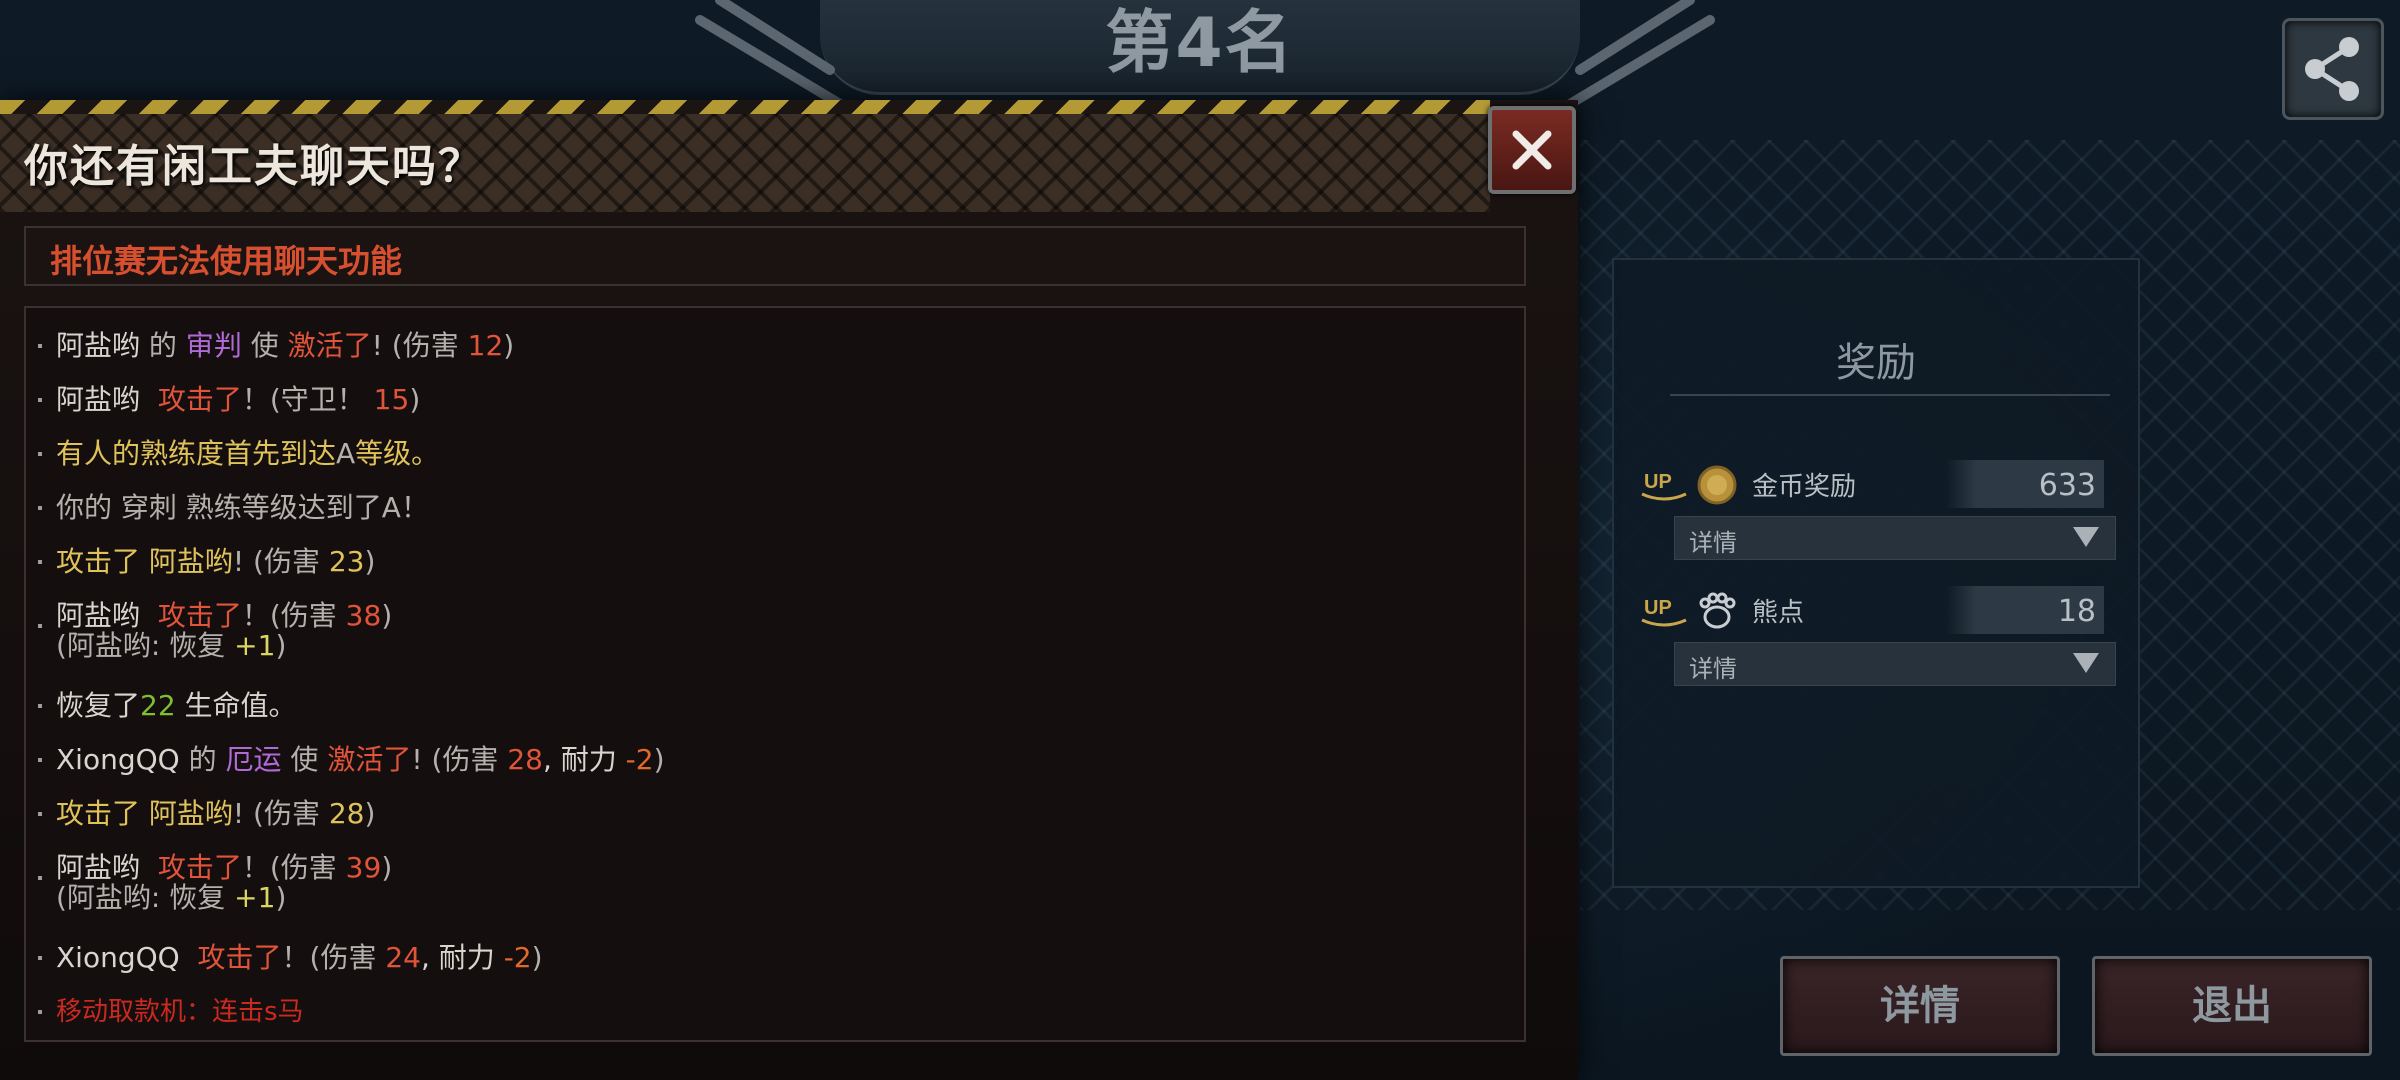  I want to click on share-icon, so click(2332, 69).